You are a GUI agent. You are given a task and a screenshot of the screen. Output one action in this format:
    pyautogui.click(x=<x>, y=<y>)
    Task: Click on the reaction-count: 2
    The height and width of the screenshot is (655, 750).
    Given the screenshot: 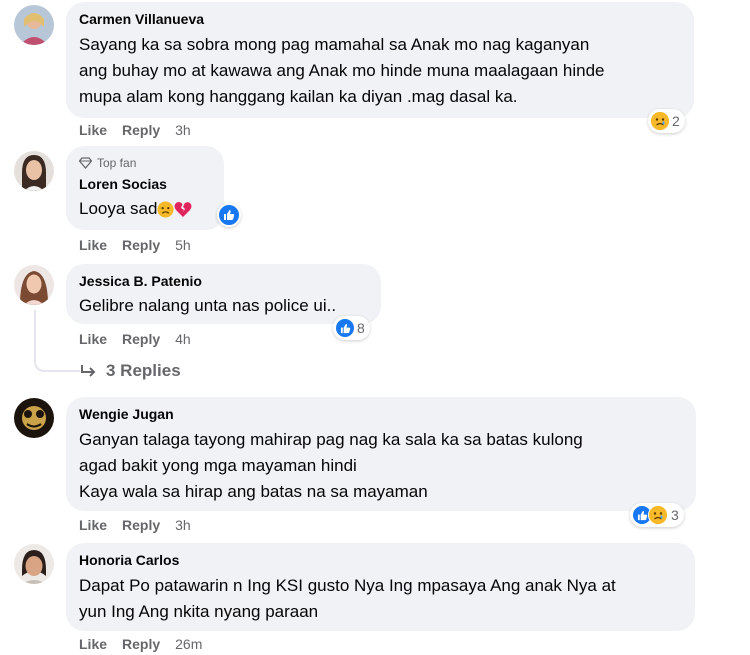 What is the action you would take?
    pyautogui.click(x=676, y=121)
    